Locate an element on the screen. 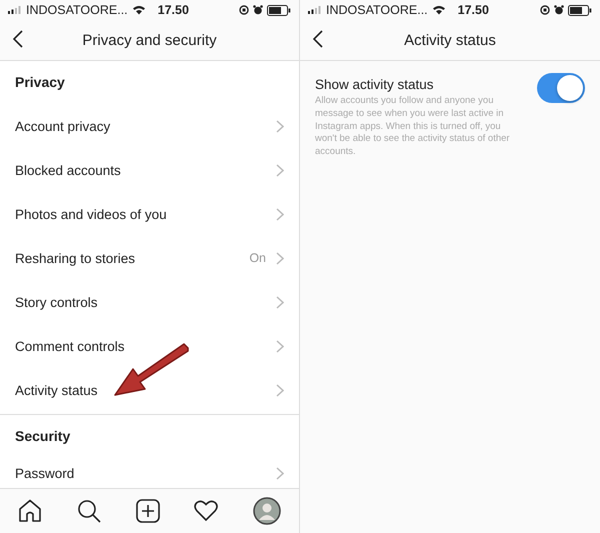  avatar-icon is located at coordinates (267, 511).